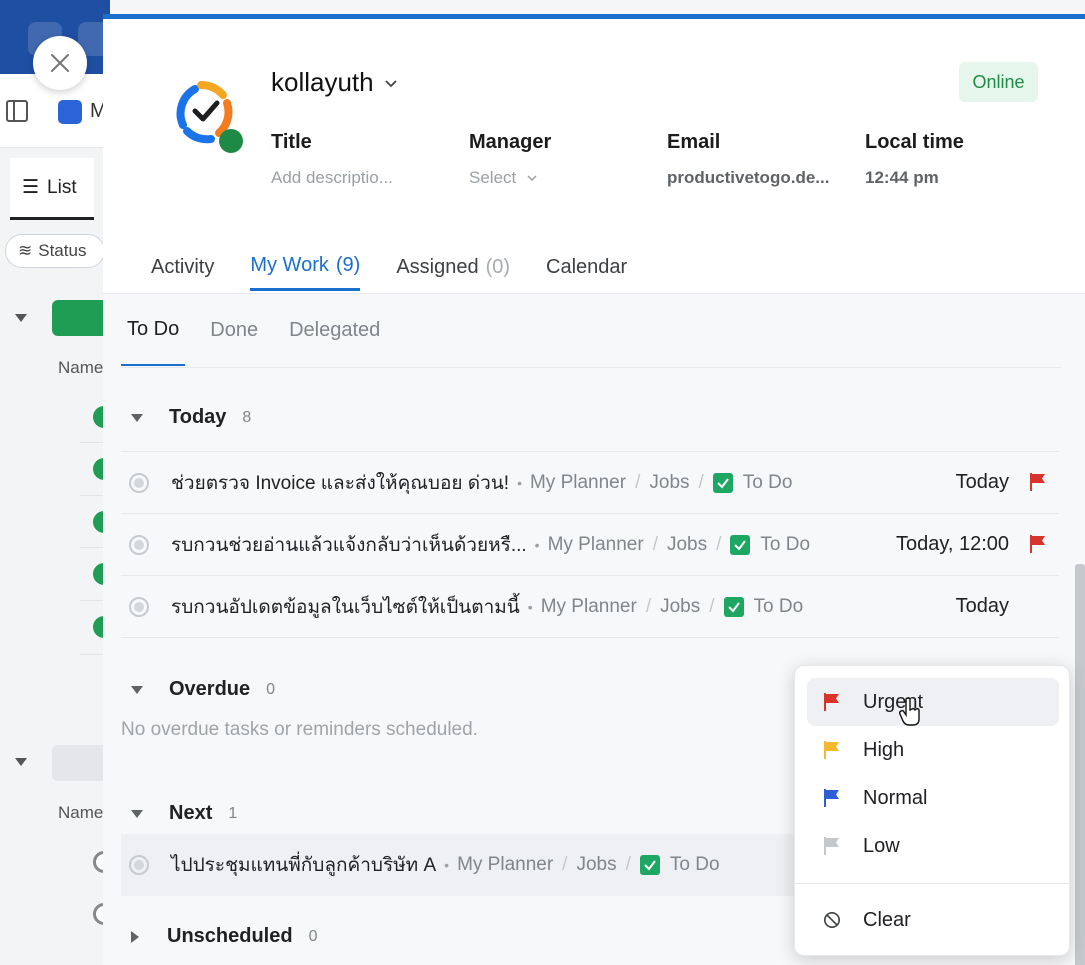 Image resolution: width=1085 pixels, height=965 pixels. I want to click on close-icon, so click(60, 63).